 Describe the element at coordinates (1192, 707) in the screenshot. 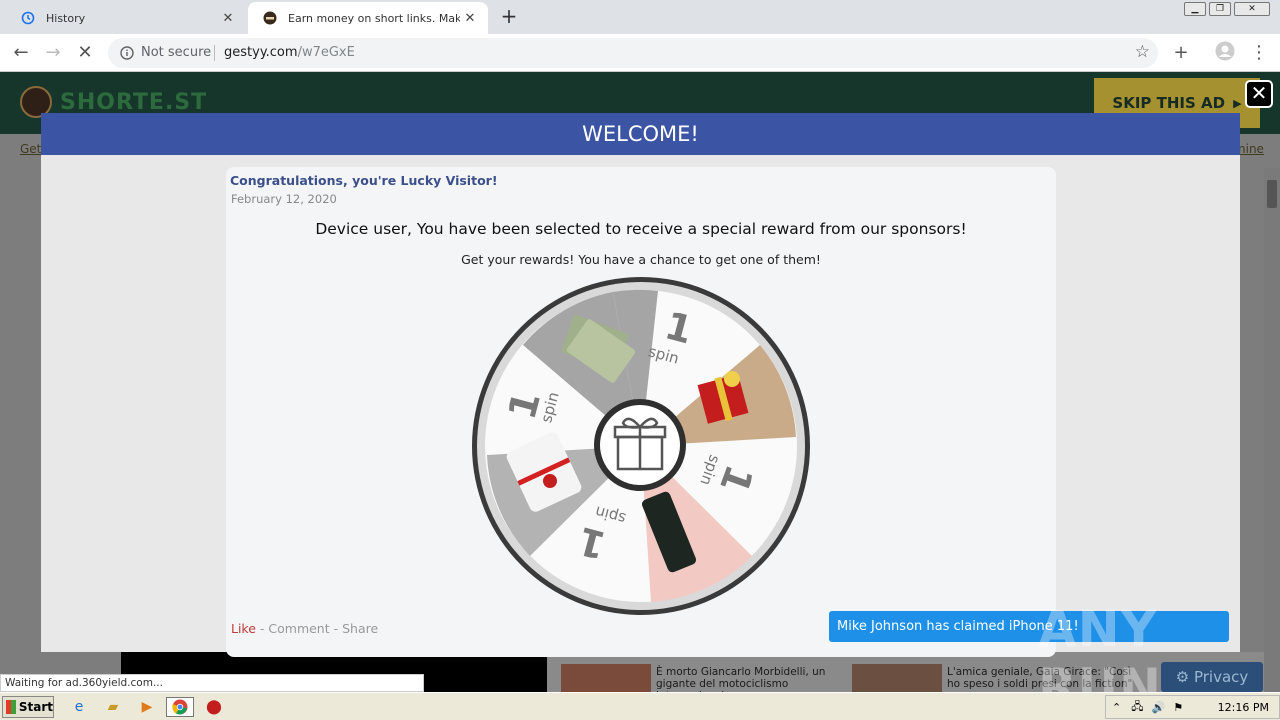

I see `system-tray: ⌃ 🖧 🔊 ⚑ 12:16 PM` at that location.